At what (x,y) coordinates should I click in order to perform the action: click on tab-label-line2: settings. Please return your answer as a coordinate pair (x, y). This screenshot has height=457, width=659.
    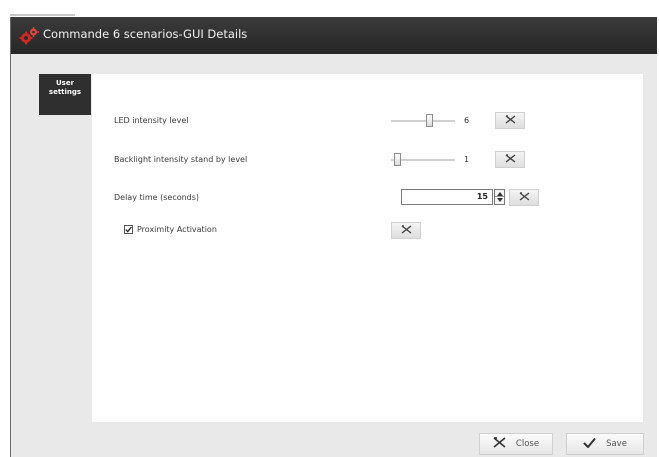
    Looking at the image, I should click on (65, 92).